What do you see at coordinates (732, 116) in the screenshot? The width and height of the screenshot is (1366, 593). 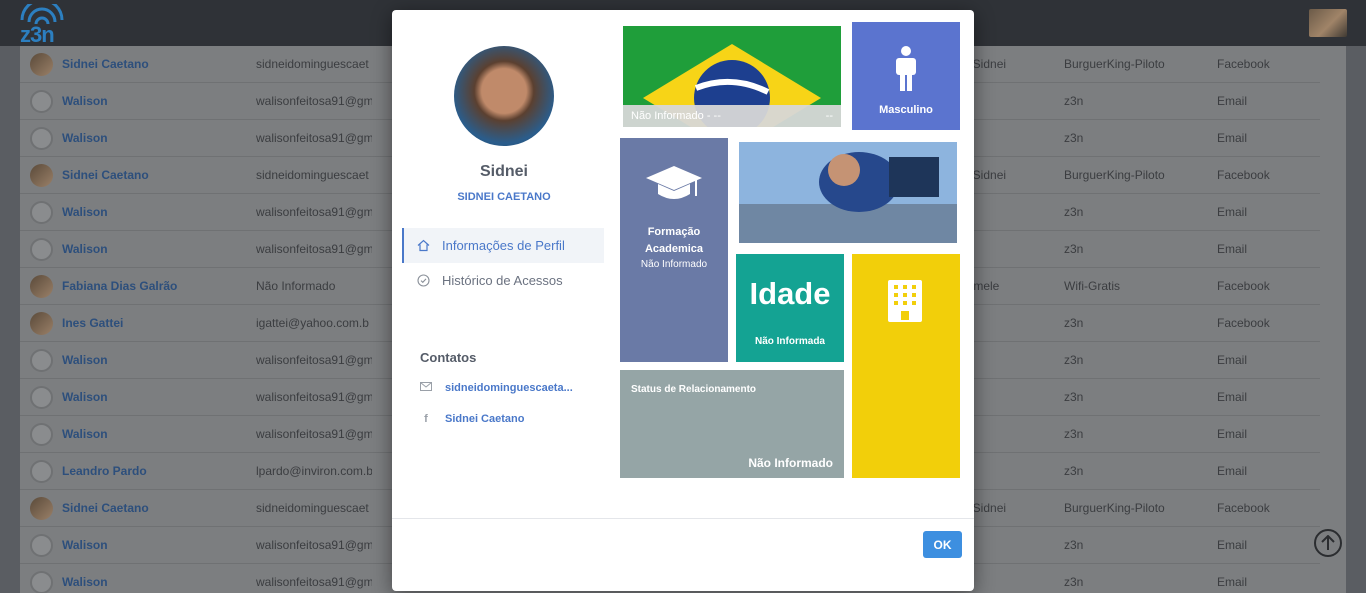 I see `location-label: Não Informado - -- --` at bounding box center [732, 116].